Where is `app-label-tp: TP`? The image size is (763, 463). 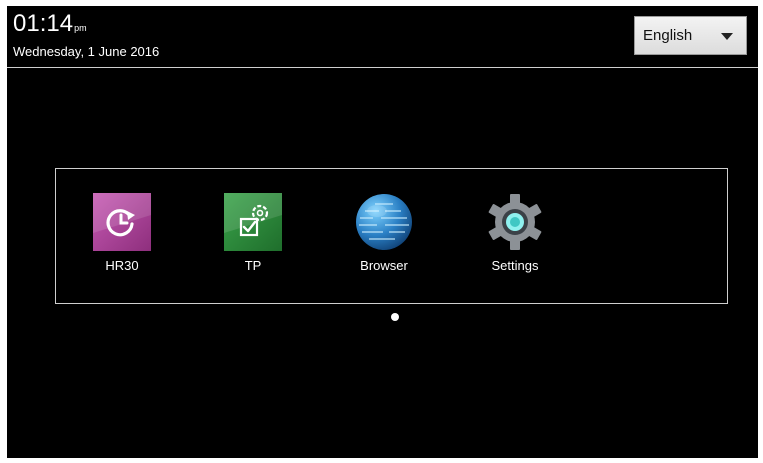
app-label-tp: TP is located at coordinates (253, 265).